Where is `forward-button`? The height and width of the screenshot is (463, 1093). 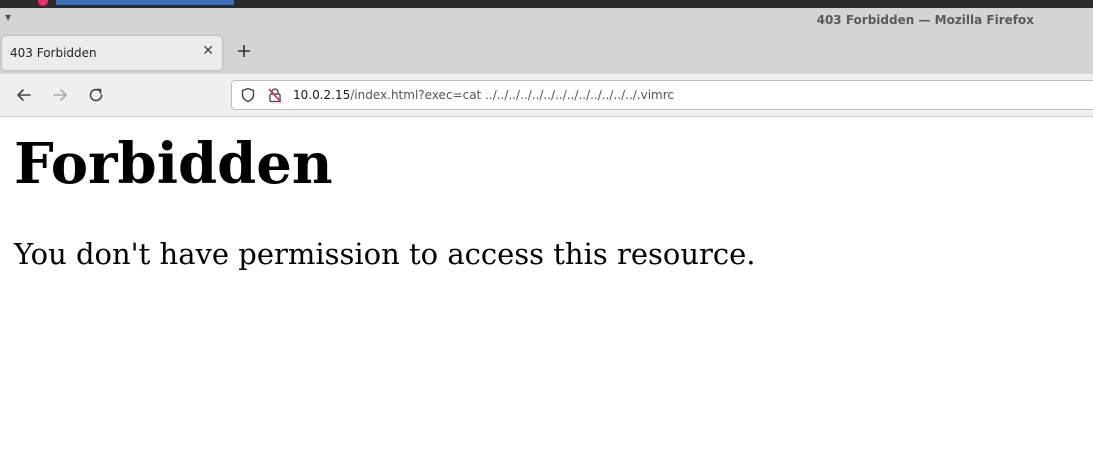 forward-button is located at coordinates (60, 95).